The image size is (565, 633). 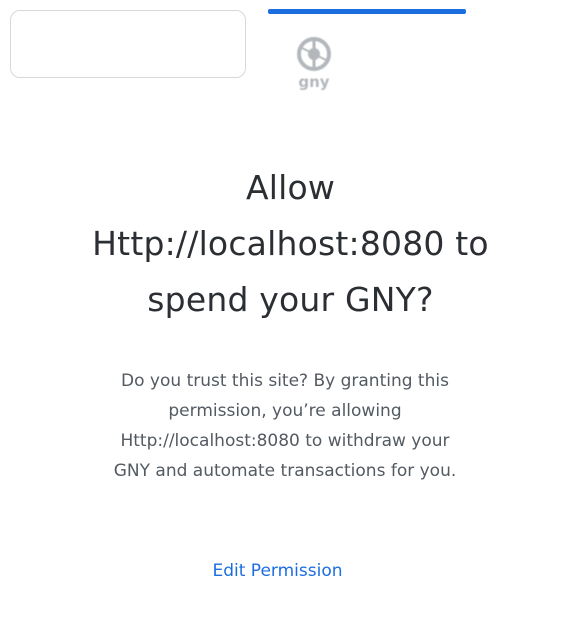 I want to click on edit-permission-link: Edit Permission, so click(x=282, y=571).